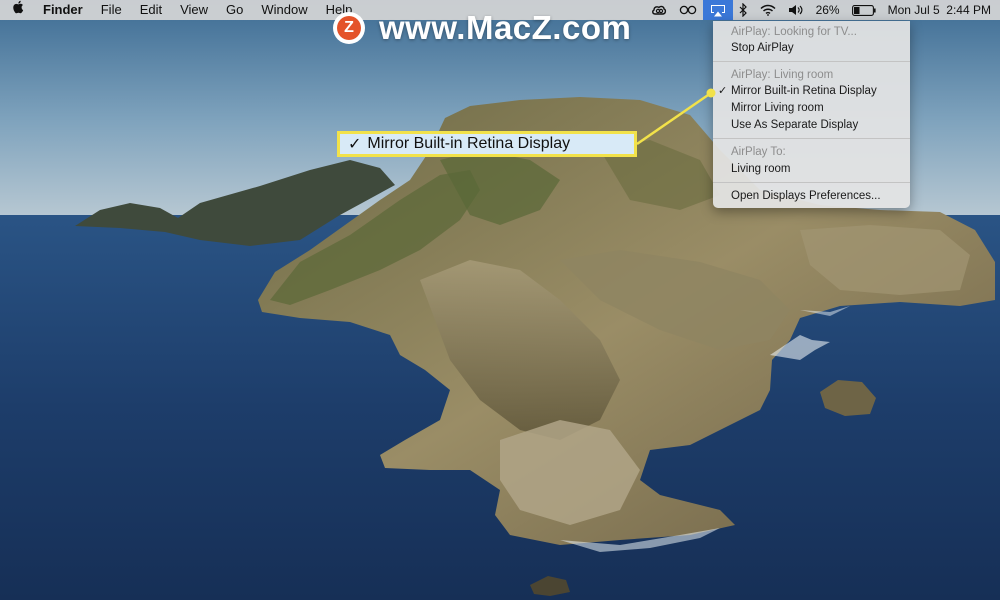 This screenshot has height=600, width=1000. Describe the element at coordinates (811, 169) in the screenshot. I see `menu-item-living-room: Living room` at that location.